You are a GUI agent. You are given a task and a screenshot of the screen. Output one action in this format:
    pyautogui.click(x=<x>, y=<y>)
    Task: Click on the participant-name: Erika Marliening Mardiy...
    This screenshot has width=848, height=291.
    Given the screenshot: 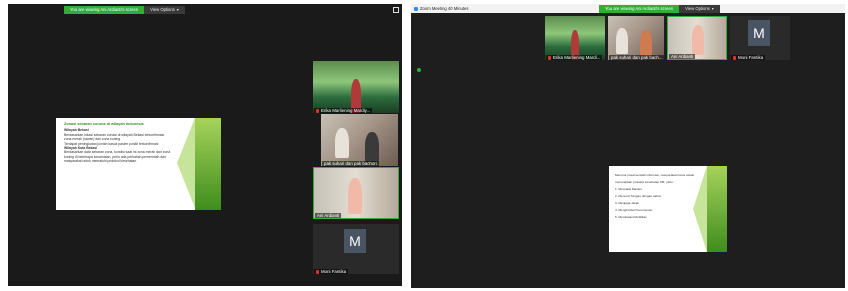 What is the action you would take?
    pyautogui.click(x=346, y=110)
    